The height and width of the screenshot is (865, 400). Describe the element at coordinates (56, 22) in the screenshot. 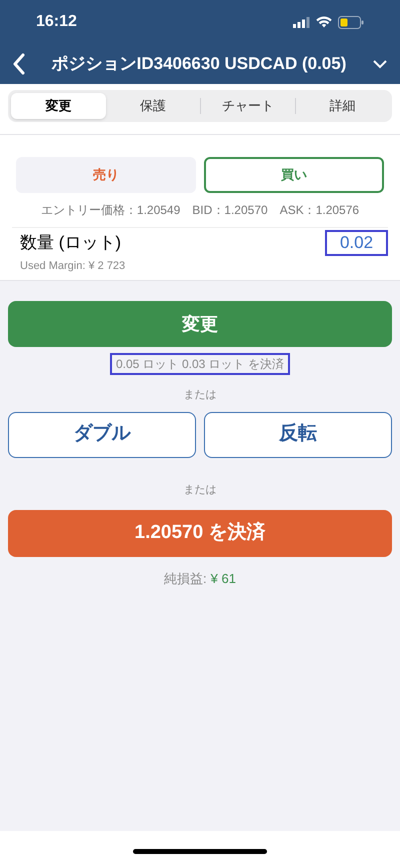

I see `status-time: 16:12` at that location.